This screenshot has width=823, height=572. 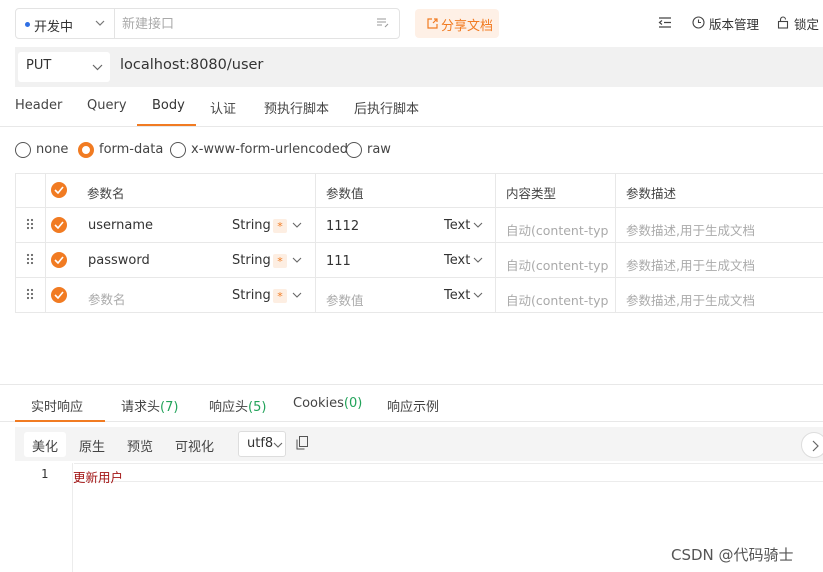 I want to click on lock-button: 锁定, so click(x=799, y=24).